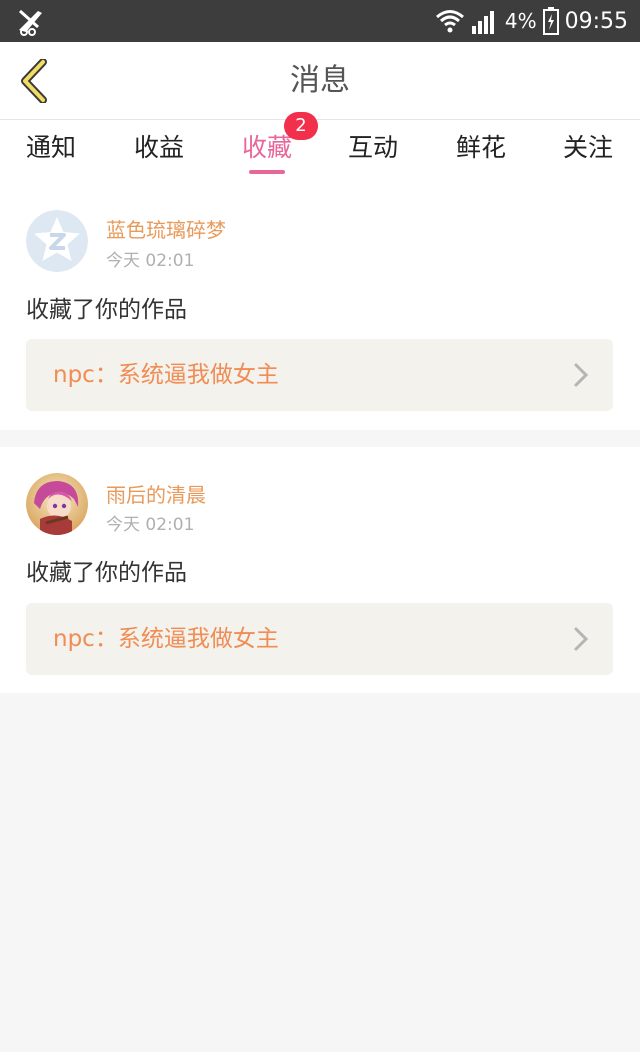 The image size is (640, 1052). Describe the element at coordinates (30, 22) in the screenshot. I see `app-notification-icon` at that location.